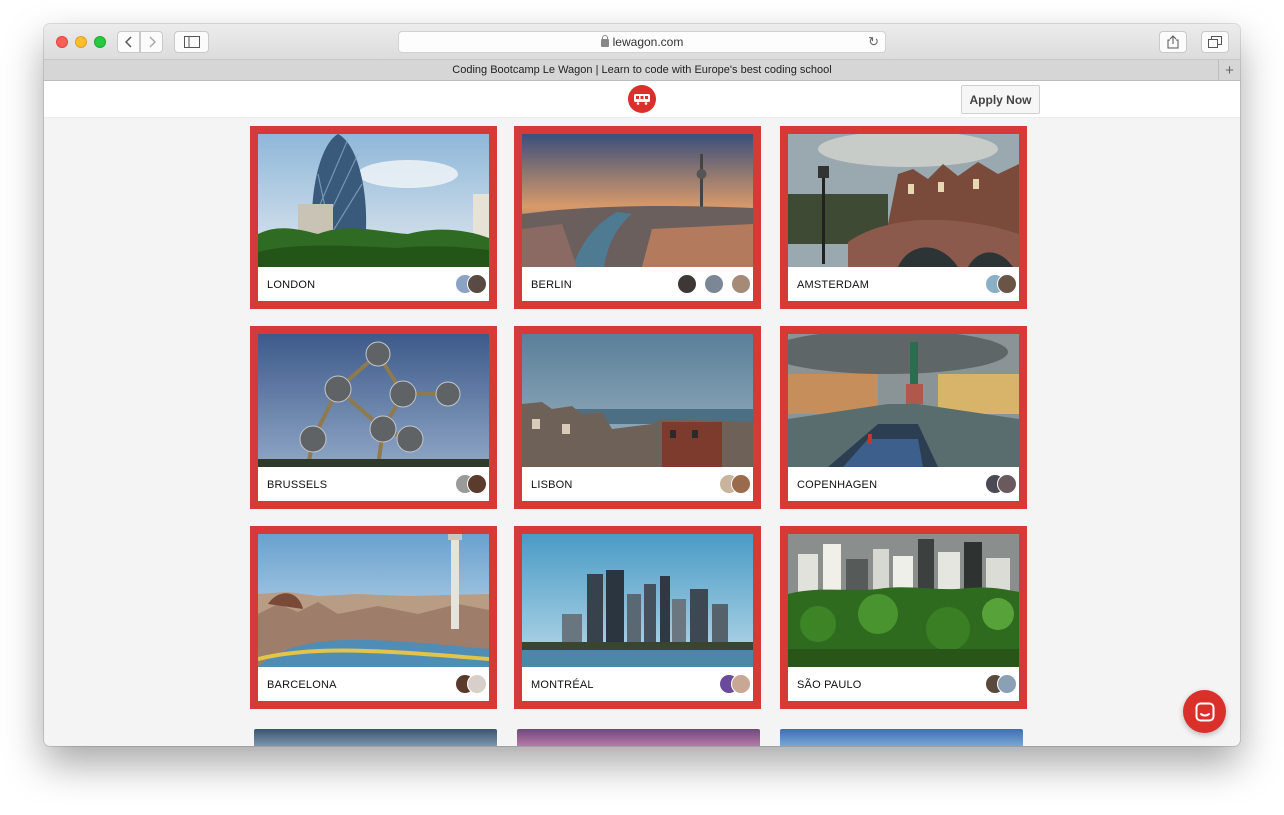 This screenshot has width=1284, height=815. I want to click on share-button, so click(1173, 42).